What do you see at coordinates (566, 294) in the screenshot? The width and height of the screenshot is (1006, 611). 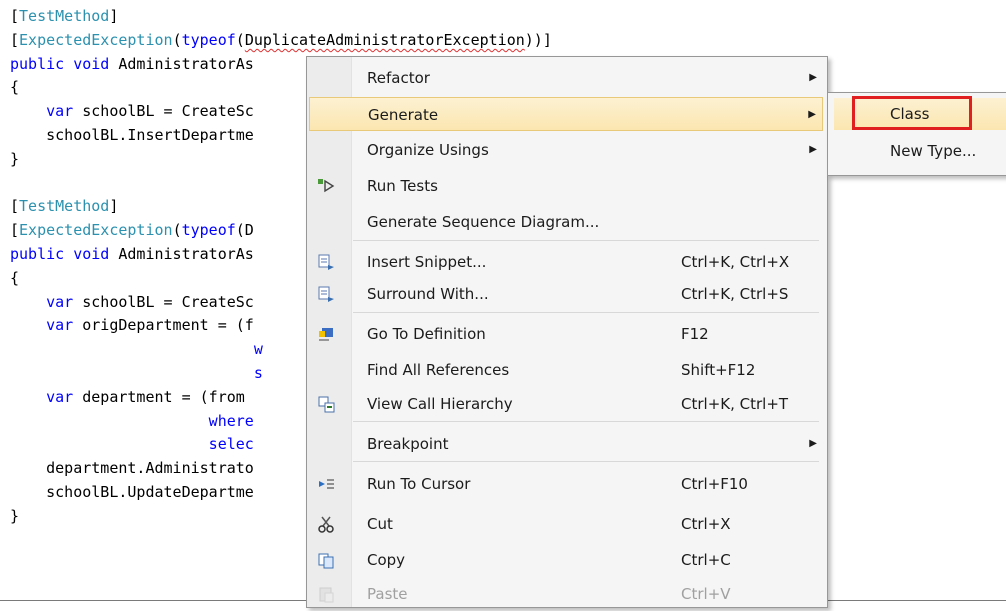 I see `menu-item-surround-with: Surround With... Ctrl+K, Ctrl+S` at bounding box center [566, 294].